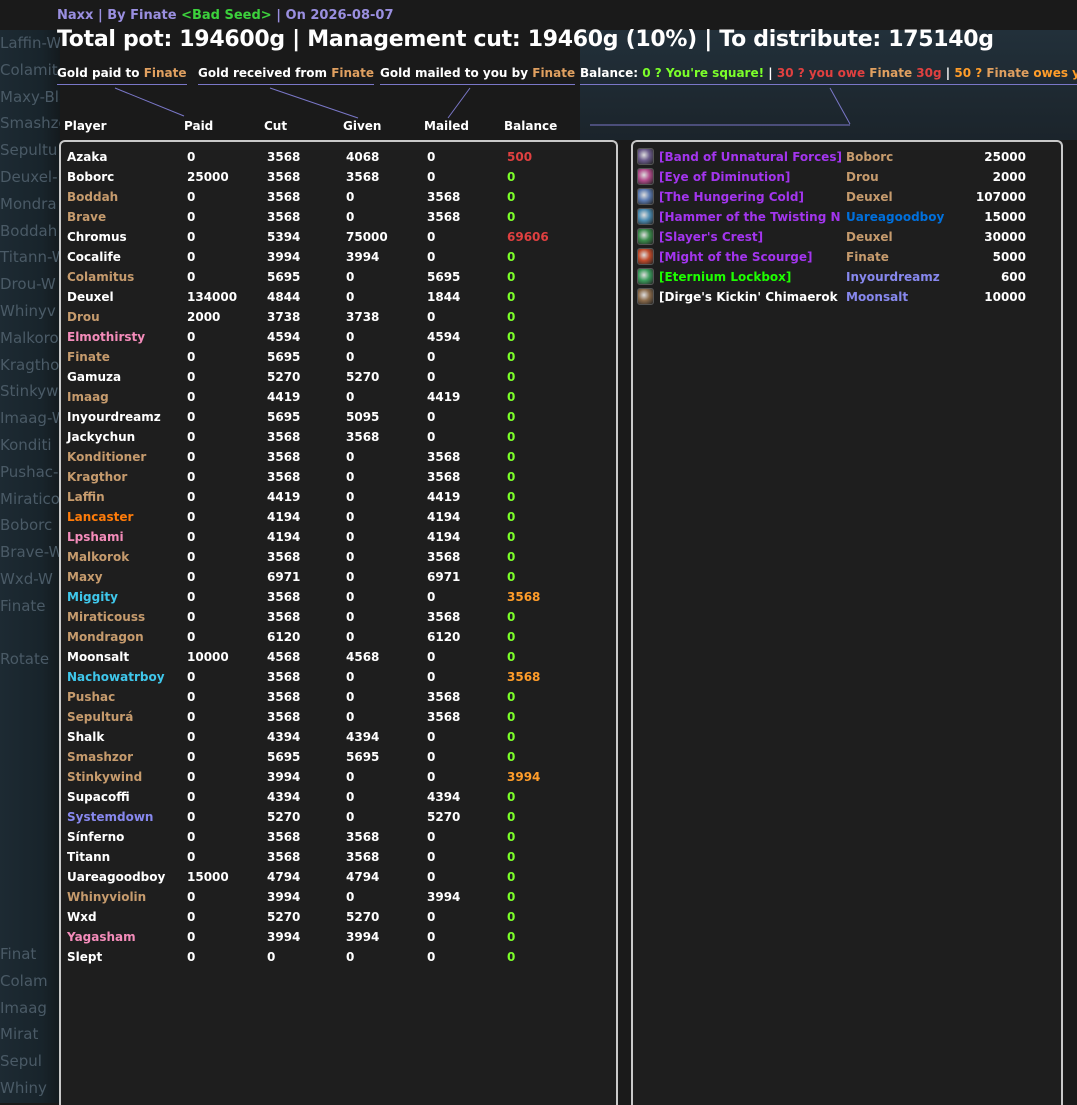 This screenshot has width=1077, height=1105. I want to click on table-row: Sepulturá 0 3568 0 3568 0, so click(338, 717).